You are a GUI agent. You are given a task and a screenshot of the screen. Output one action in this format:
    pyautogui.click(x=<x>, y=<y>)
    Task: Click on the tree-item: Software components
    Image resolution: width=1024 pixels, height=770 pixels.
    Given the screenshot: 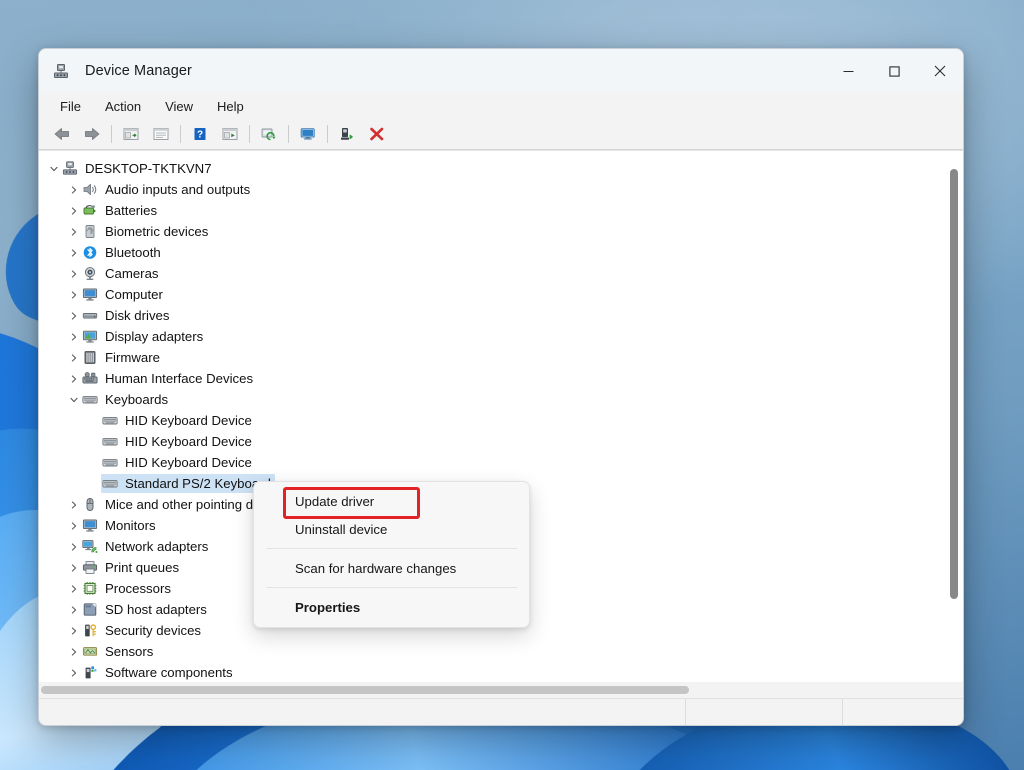 What is the action you would take?
    pyautogui.click(x=492, y=672)
    